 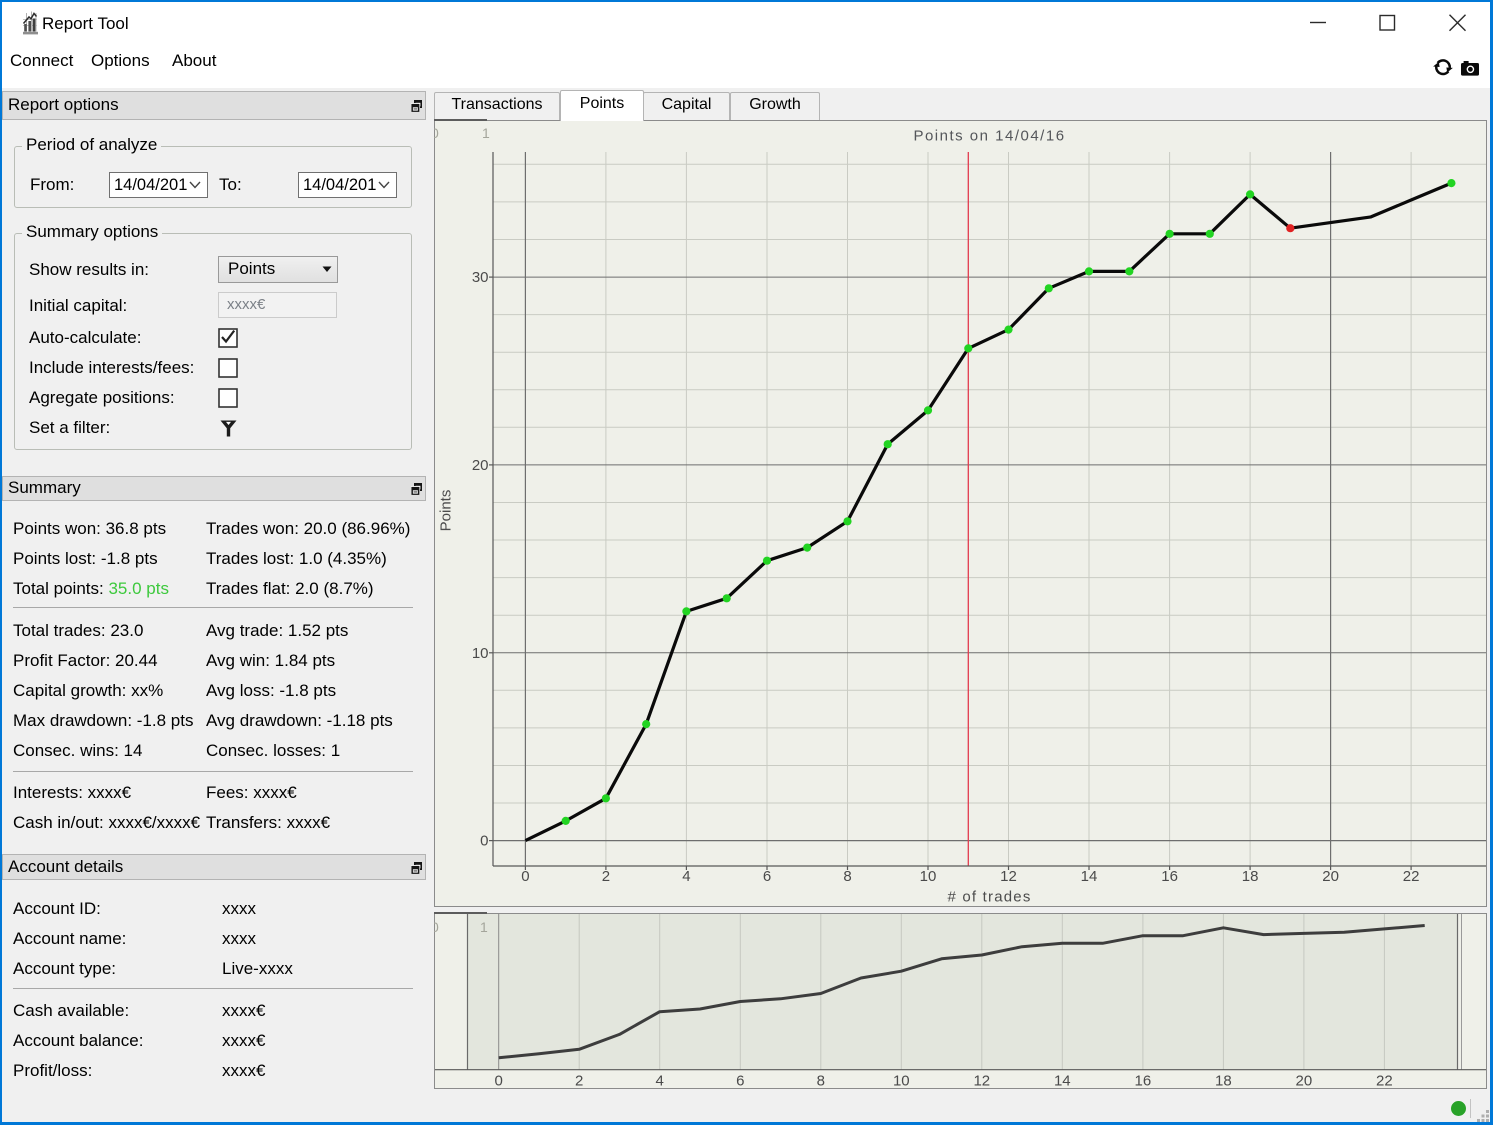 What do you see at coordinates (989, 136) in the screenshot?
I see `svg-text: Points on 14/04/16` at bounding box center [989, 136].